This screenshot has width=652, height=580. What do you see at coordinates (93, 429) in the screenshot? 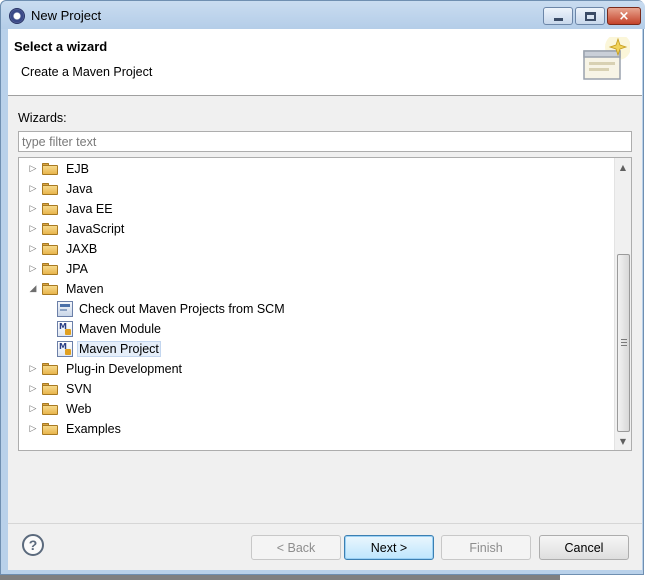
I see `tree-item-label: Examples` at bounding box center [93, 429].